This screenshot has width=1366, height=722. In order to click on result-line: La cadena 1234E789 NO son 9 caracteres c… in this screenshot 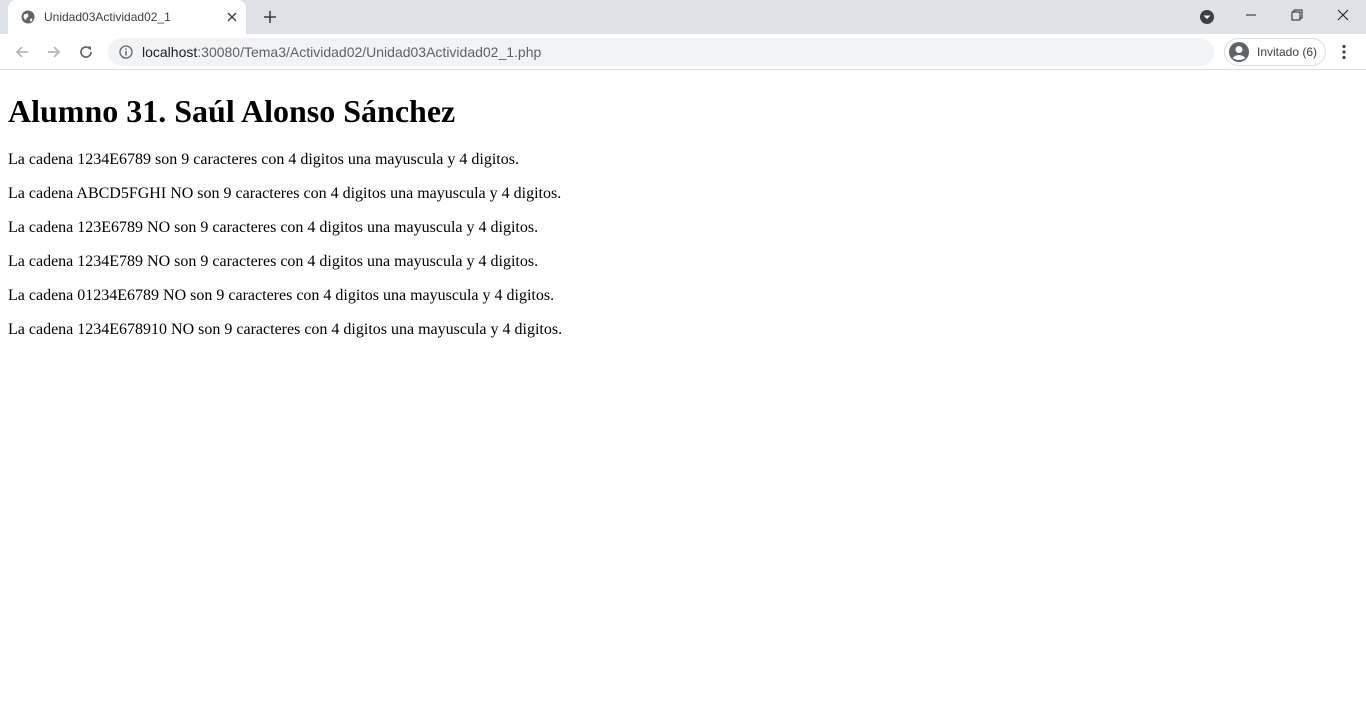, I will do `click(273, 261)`.